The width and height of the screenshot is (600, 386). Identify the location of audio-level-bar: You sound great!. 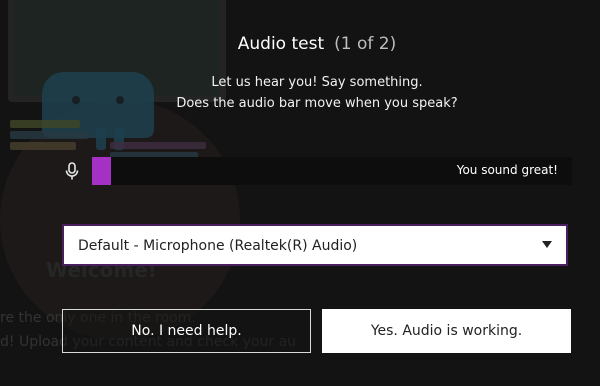
(332, 171).